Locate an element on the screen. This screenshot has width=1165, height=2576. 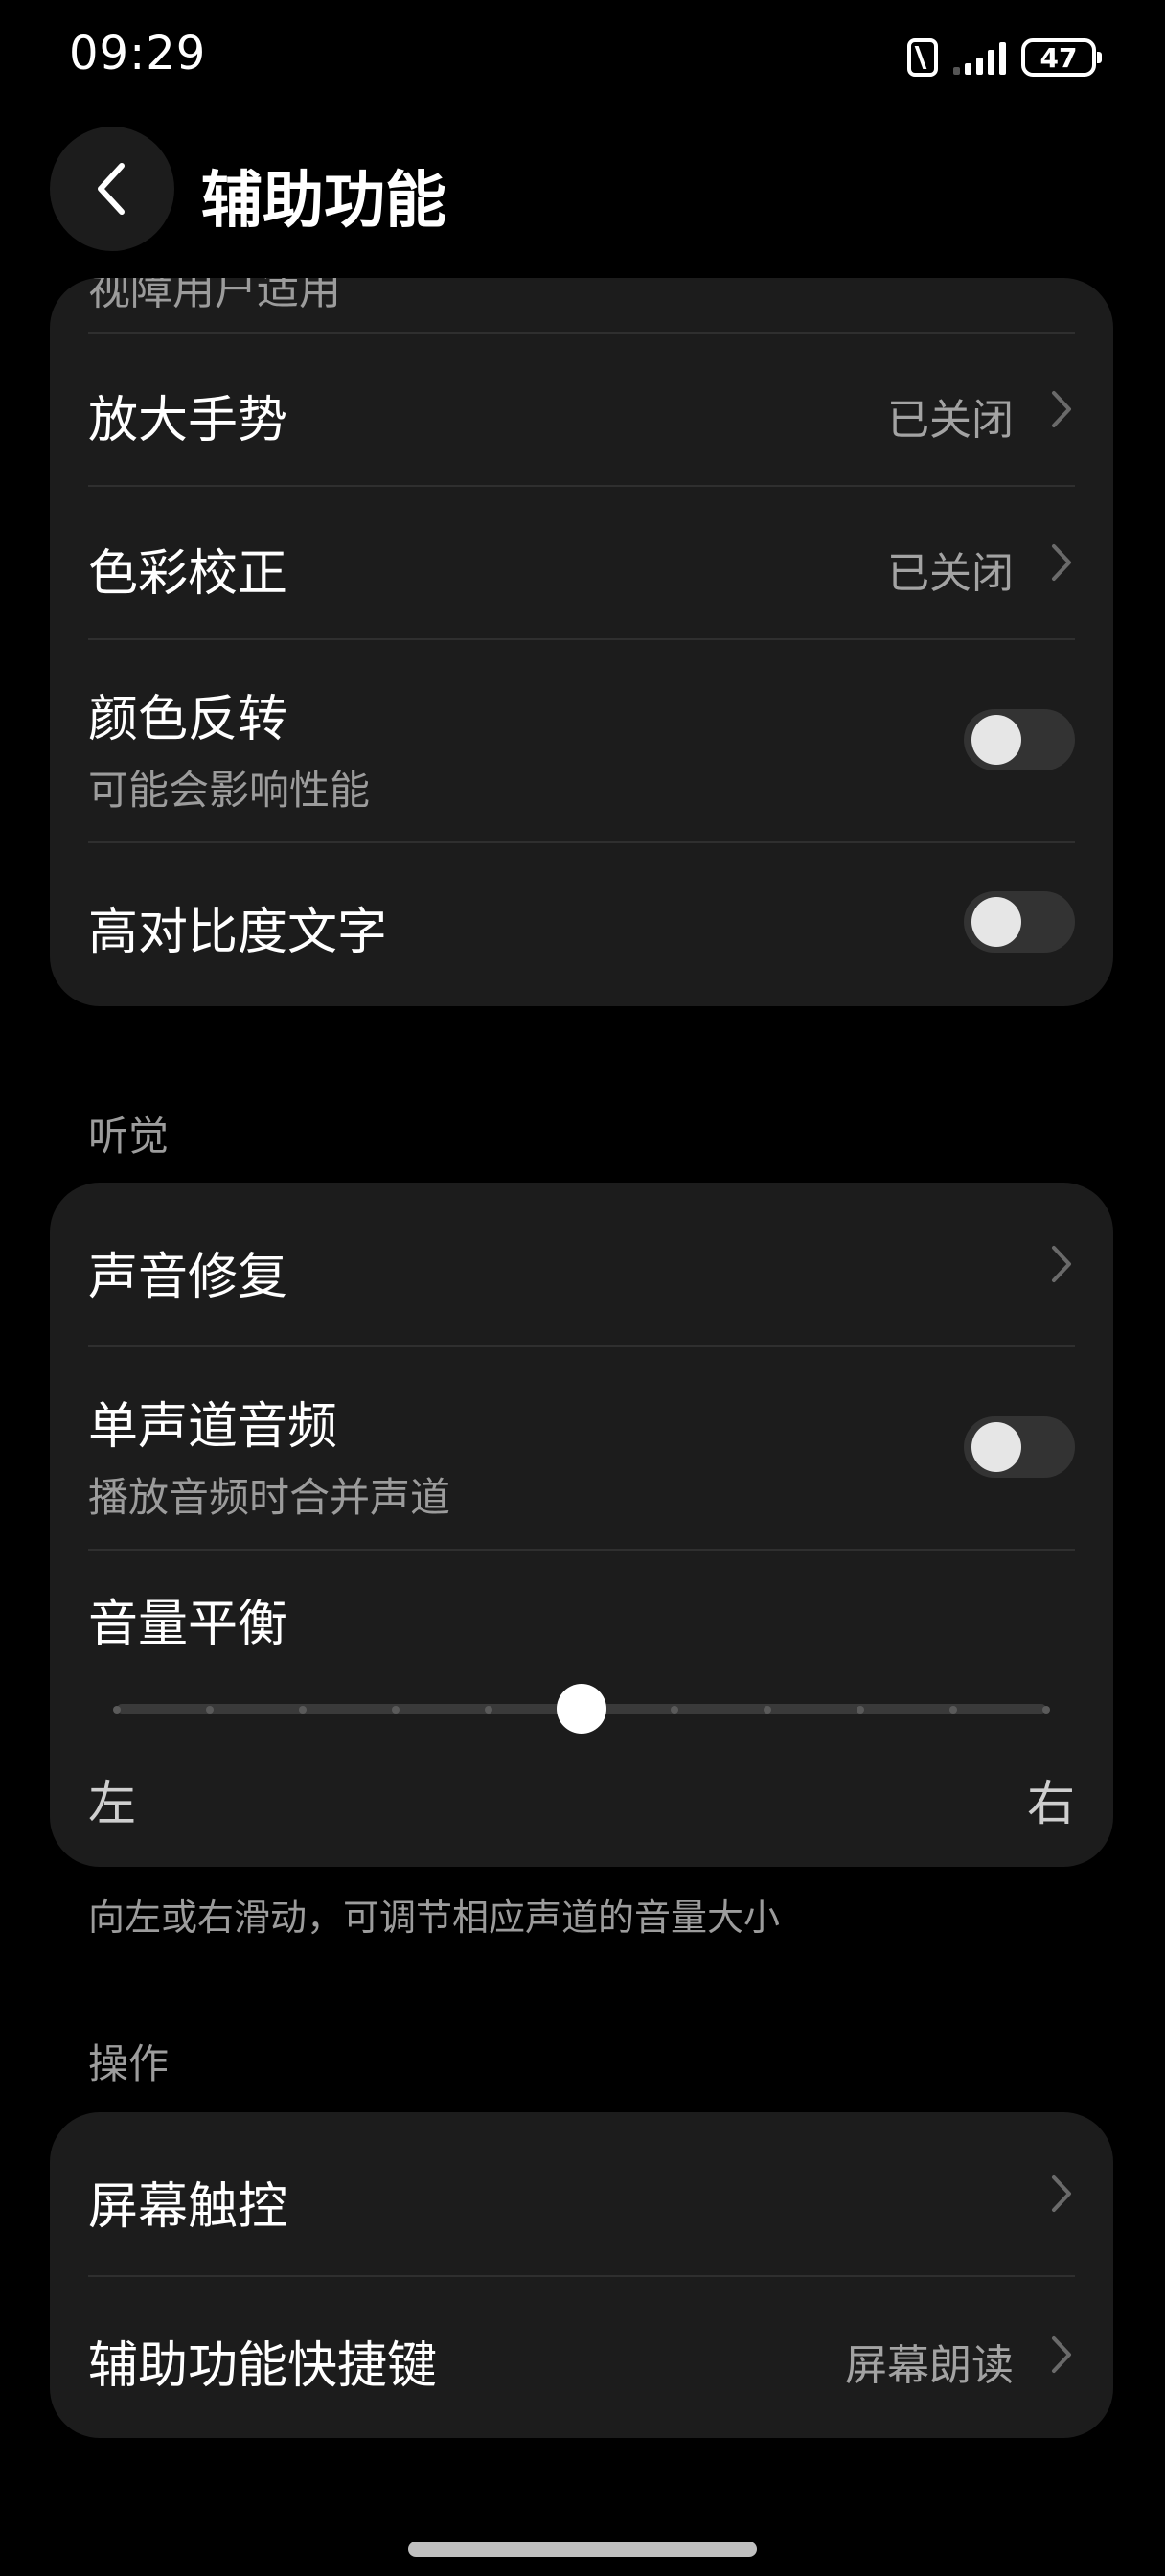
back-button is located at coordinates (112, 188).